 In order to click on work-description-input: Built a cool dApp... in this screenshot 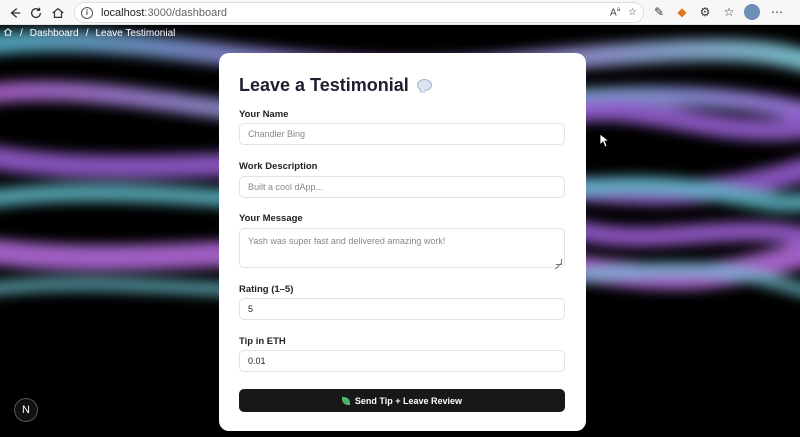, I will do `click(402, 187)`.